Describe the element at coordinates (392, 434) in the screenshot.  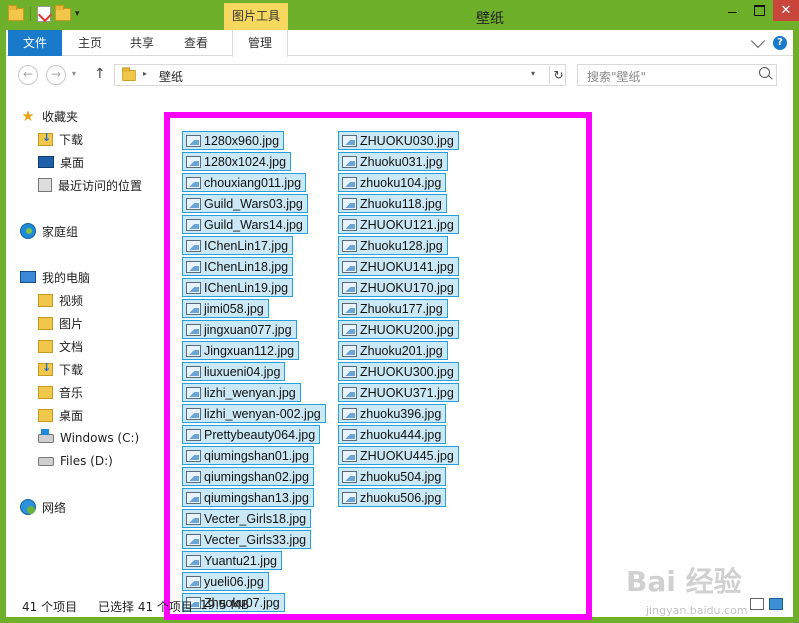
I see `file-item: zhuoku444.jpg` at that location.